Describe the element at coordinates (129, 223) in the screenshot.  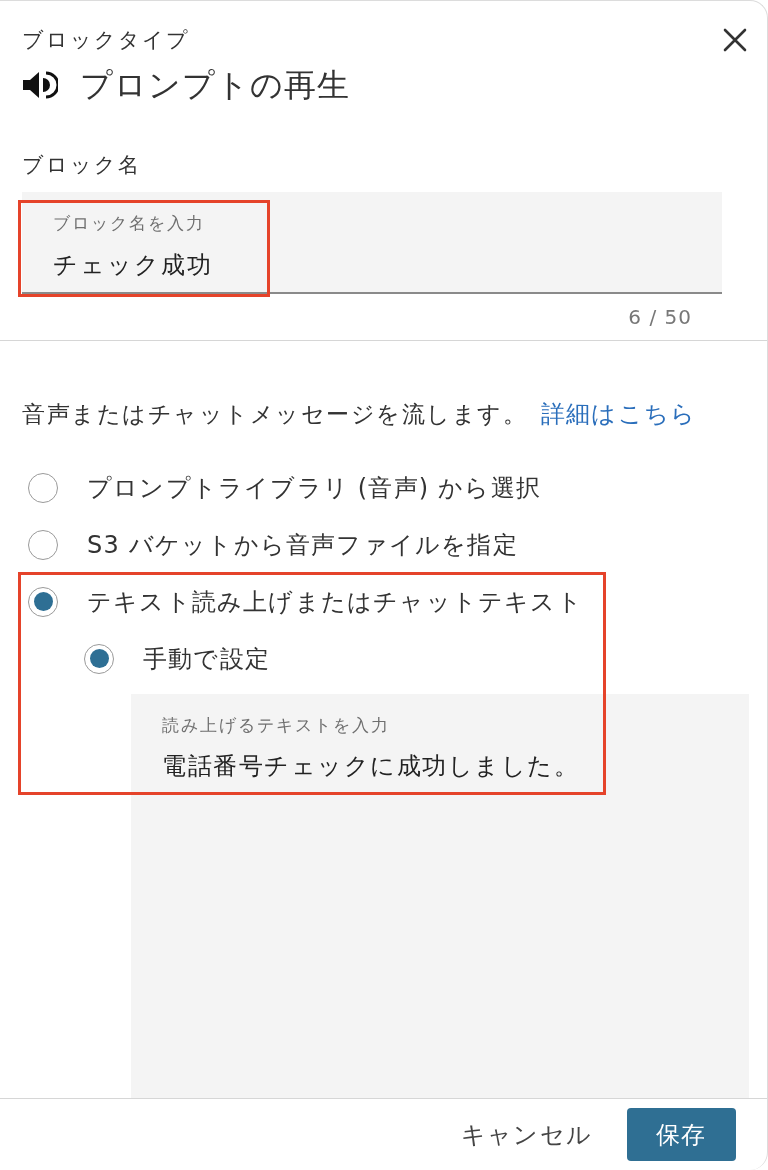
I see `floating-label: ブロック名を入力` at that location.